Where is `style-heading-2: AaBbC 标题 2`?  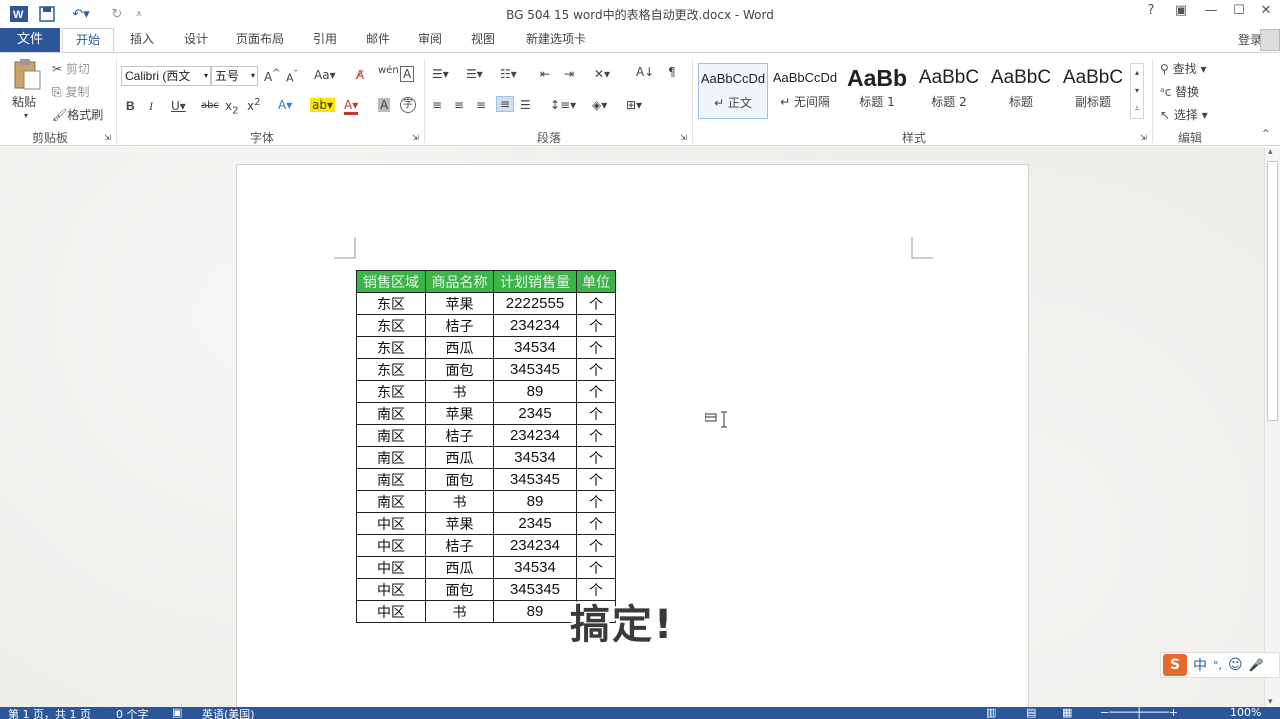 style-heading-2: AaBbC 标题 2 is located at coordinates (949, 91).